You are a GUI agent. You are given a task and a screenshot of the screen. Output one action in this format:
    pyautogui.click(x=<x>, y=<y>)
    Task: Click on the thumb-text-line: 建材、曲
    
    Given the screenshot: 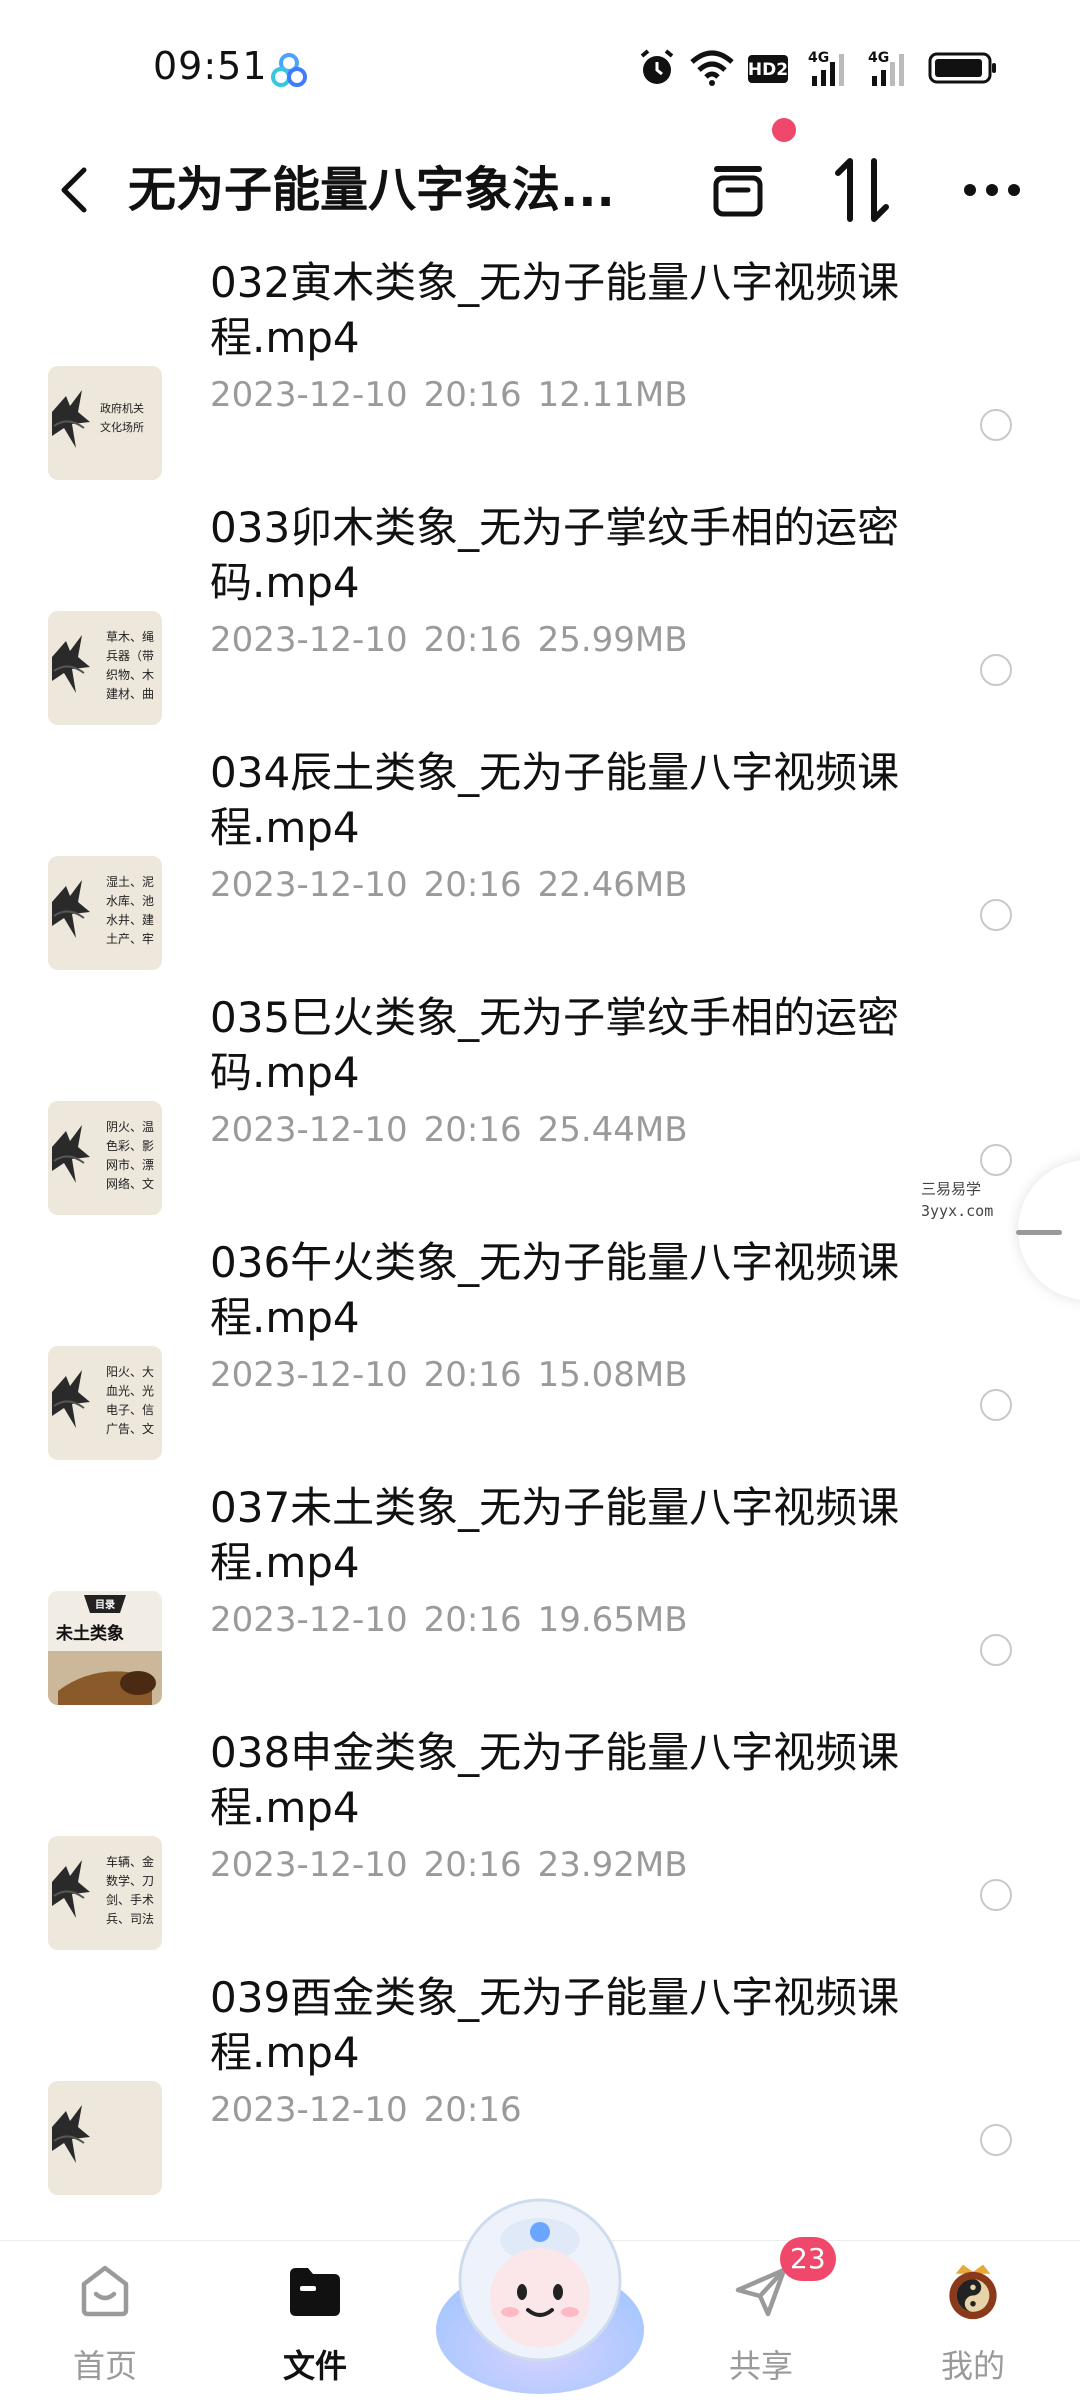 What is the action you would take?
    pyautogui.click(x=130, y=694)
    